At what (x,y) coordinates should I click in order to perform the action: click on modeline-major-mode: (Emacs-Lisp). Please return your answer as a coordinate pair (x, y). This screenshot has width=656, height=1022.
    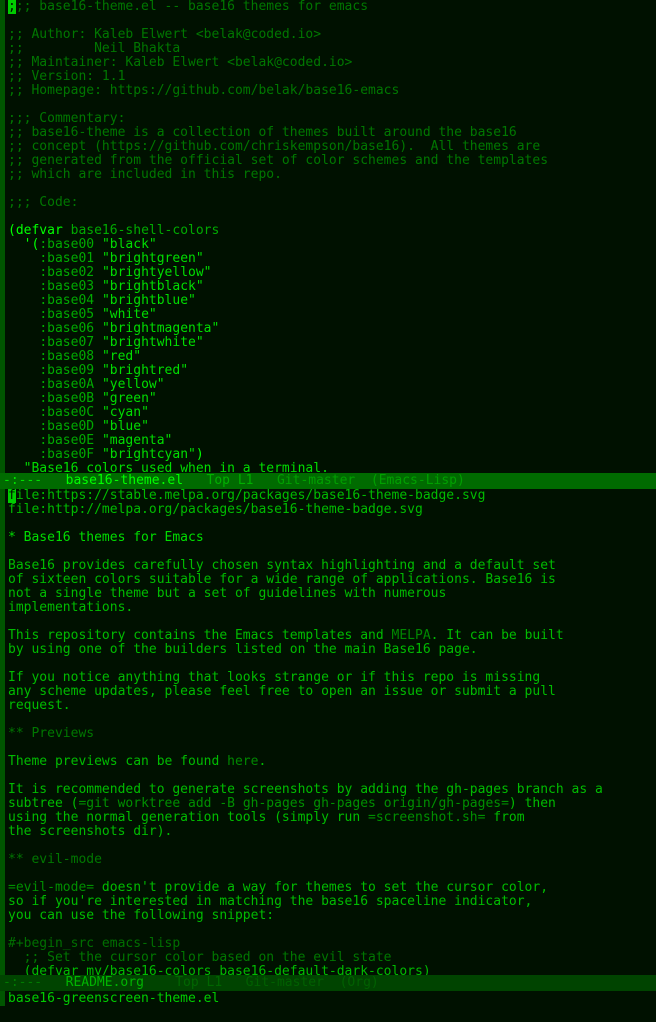
    Looking at the image, I should click on (418, 480).